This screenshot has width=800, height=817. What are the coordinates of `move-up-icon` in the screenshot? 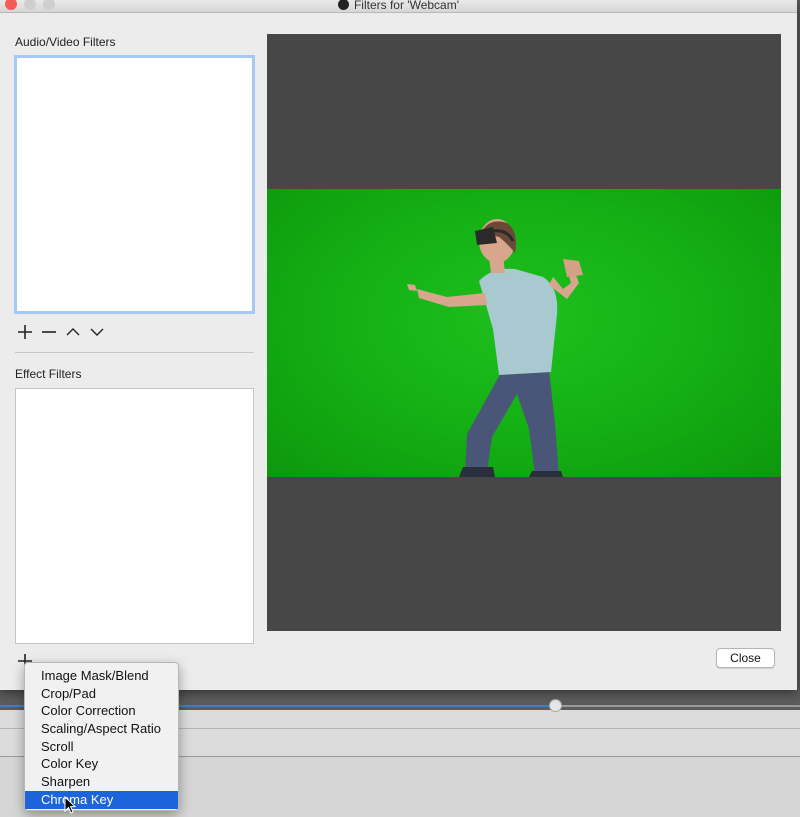 It's located at (73, 332).